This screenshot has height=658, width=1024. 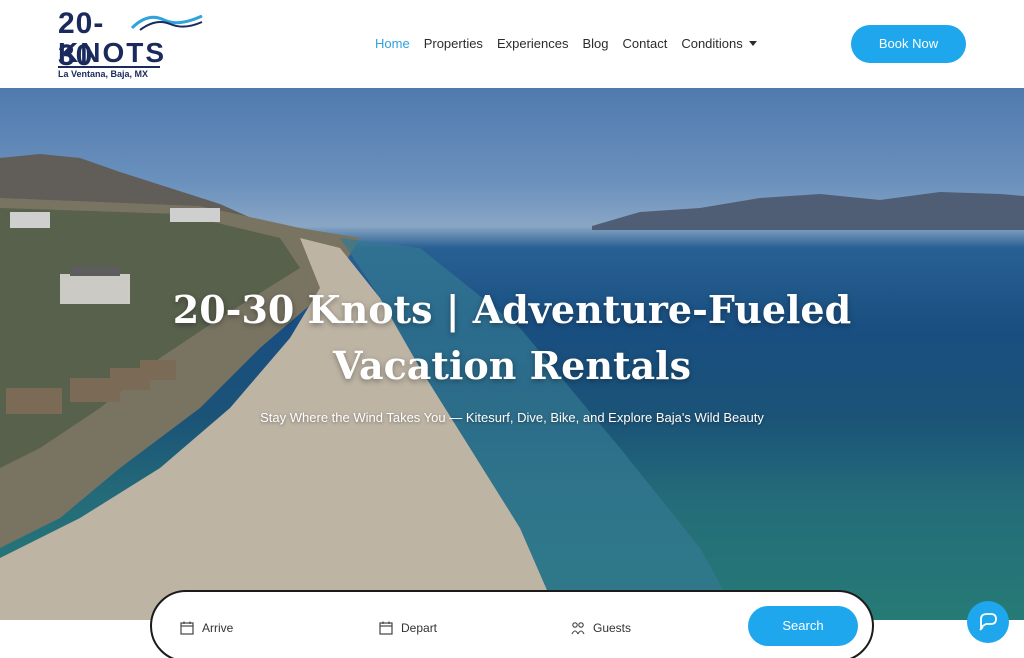 I want to click on wave-icon, so click(x=166, y=22).